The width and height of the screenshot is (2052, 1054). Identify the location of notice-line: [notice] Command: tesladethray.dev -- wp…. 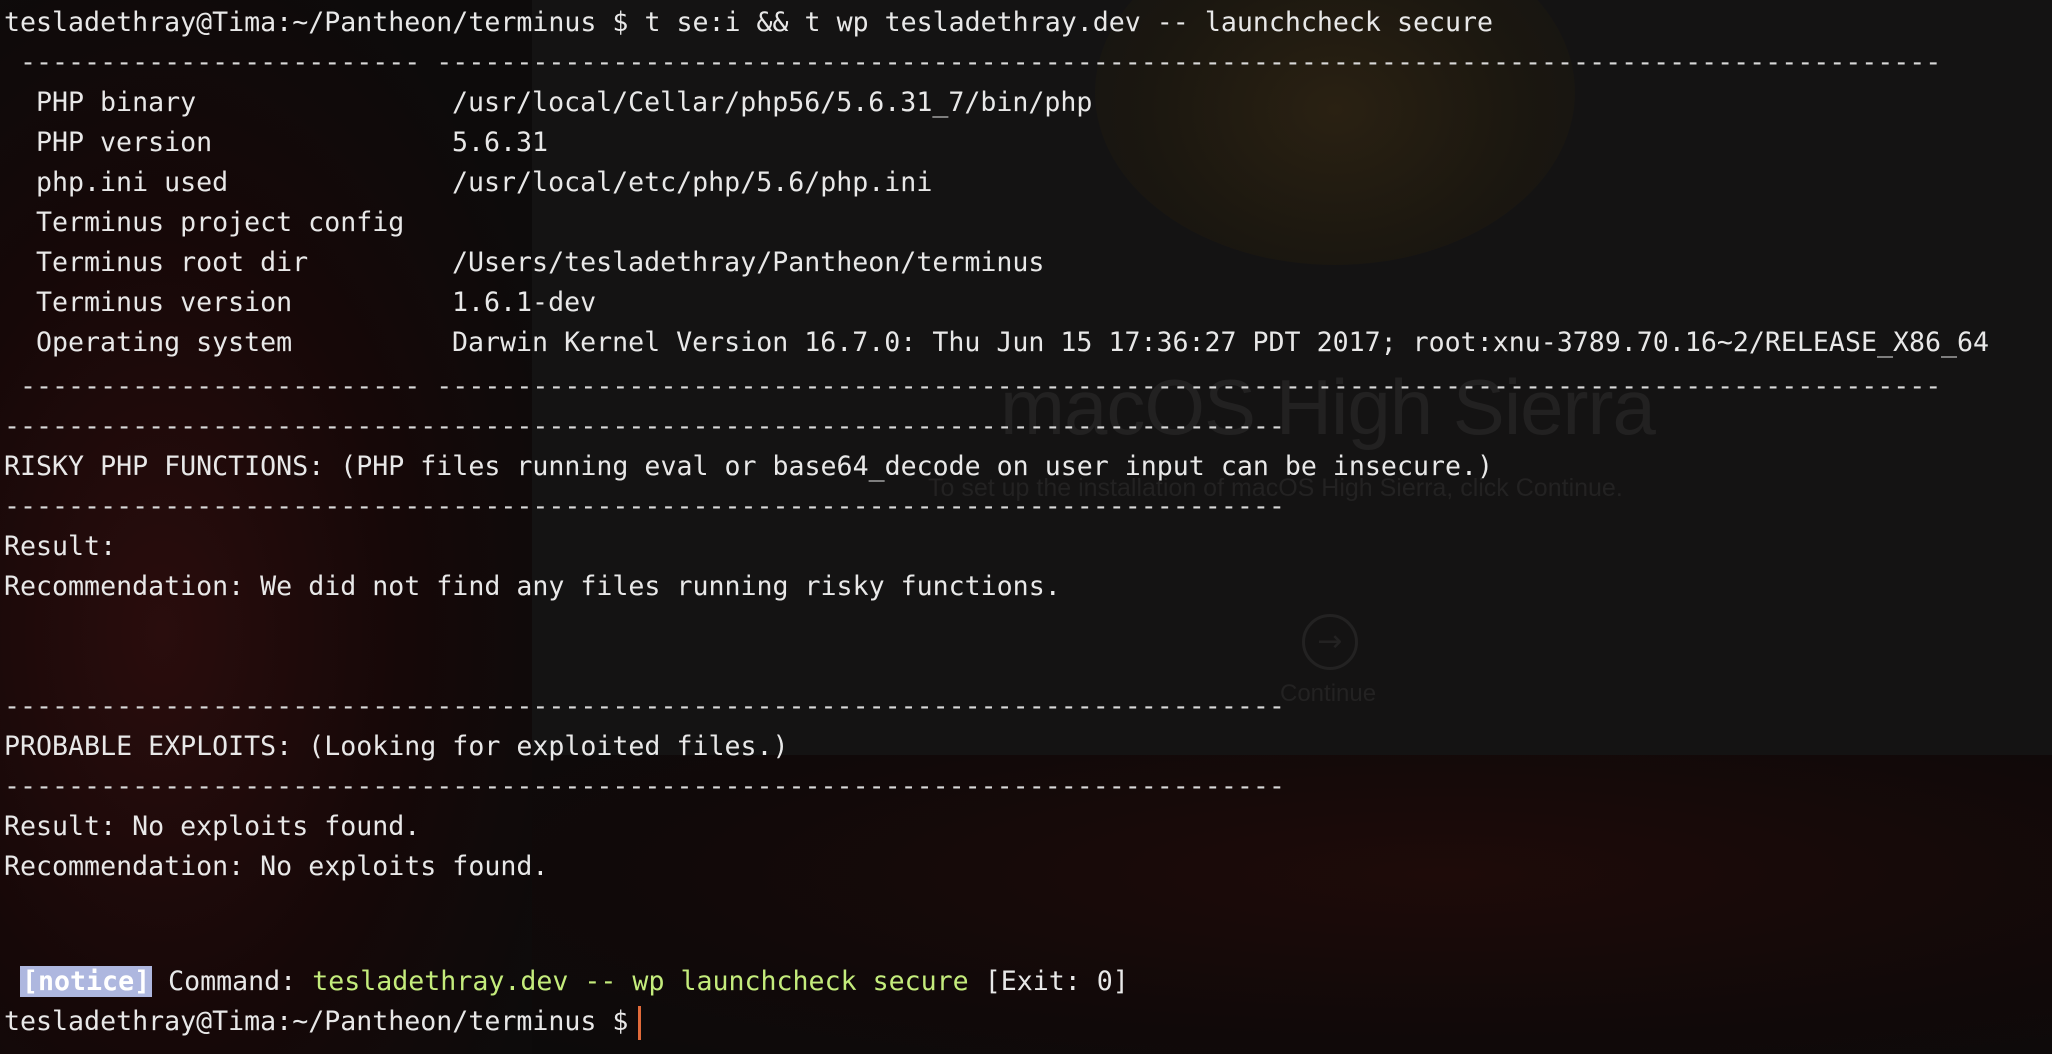
(574, 982).